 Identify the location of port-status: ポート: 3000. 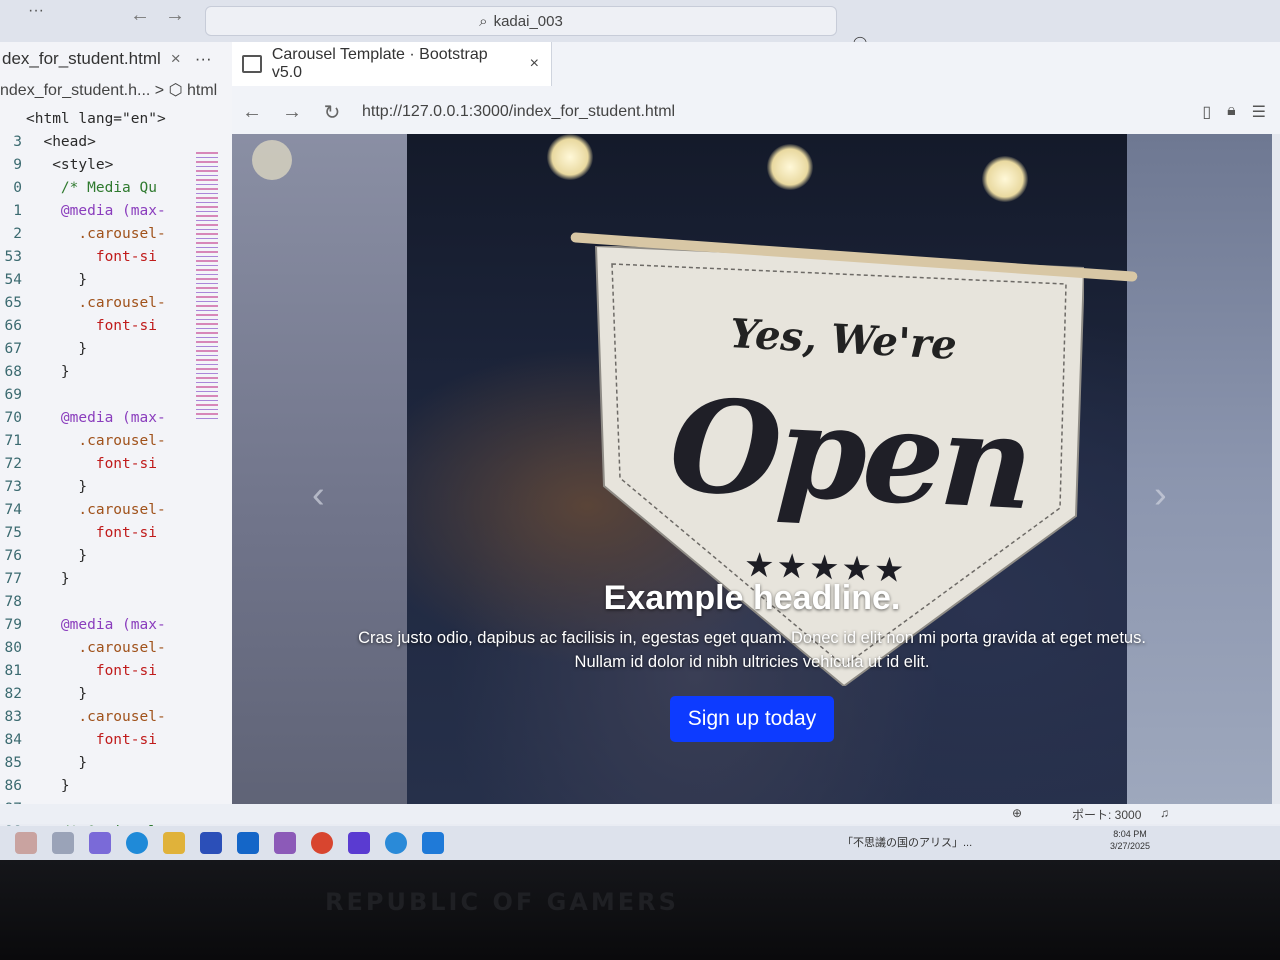
(1106, 814).